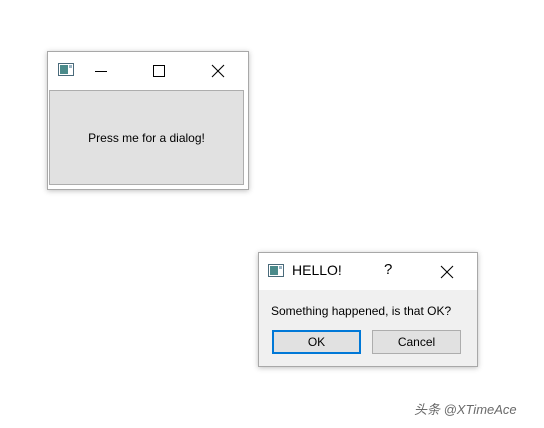 The image size is (544, 428). What do you see at coordinates (317, 270) in the screenshot?
I see `dialog-title: HELLO!` at bounding box center [317, 270].